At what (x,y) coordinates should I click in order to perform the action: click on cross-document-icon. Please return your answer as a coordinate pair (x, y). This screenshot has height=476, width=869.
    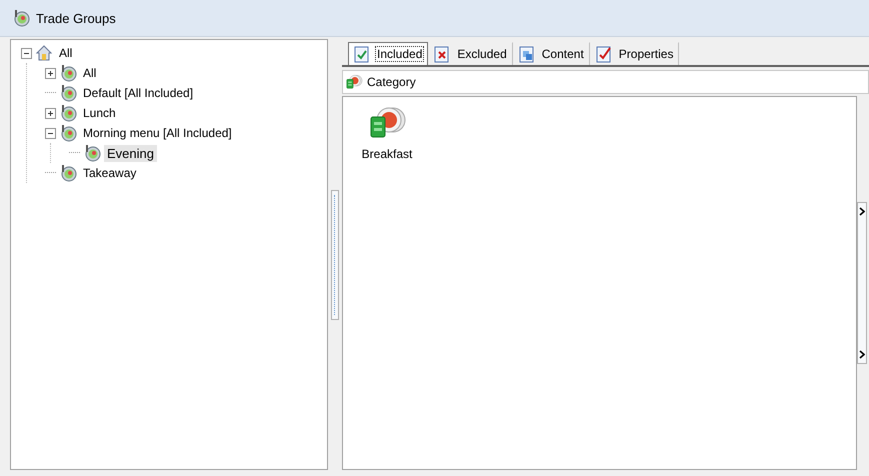
    Looking at the image, I should click on (441, 54).